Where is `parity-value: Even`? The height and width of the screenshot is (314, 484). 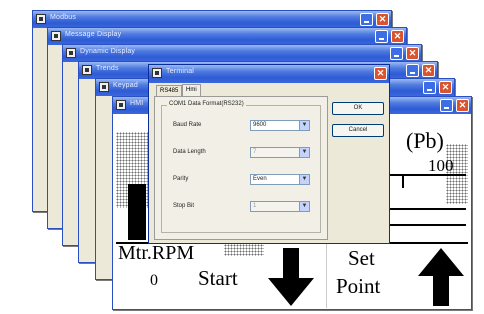 parity-value: Even is located at coordinates (260, 179).